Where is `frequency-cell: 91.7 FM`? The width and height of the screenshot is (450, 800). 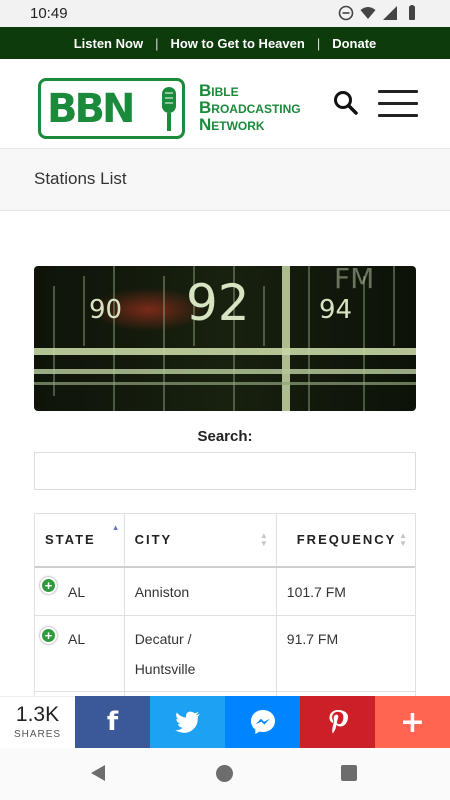
frequency-cell: 91.7 FM is located at coordinates (346, 653).